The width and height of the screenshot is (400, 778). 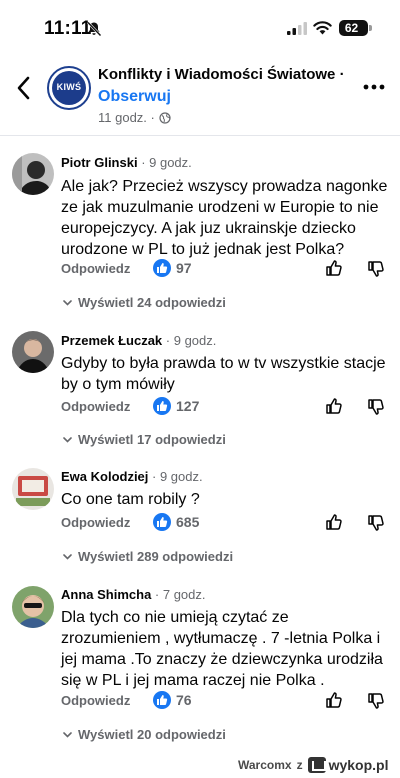 I want to click on like-summary: 127, so click(x=176, y=406).